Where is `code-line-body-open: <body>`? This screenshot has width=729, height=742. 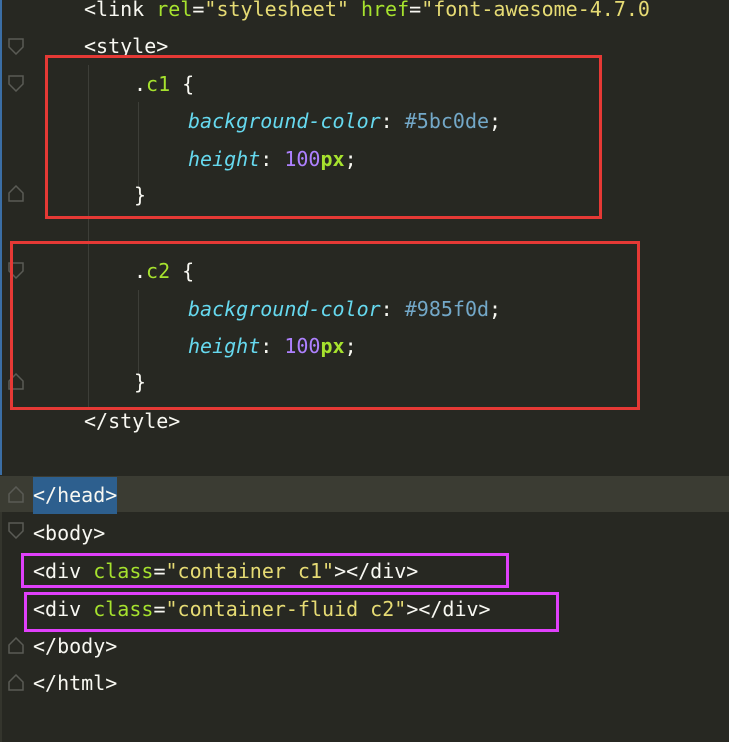 code-line-body-open: <body> is located at coordinates (364, 533).